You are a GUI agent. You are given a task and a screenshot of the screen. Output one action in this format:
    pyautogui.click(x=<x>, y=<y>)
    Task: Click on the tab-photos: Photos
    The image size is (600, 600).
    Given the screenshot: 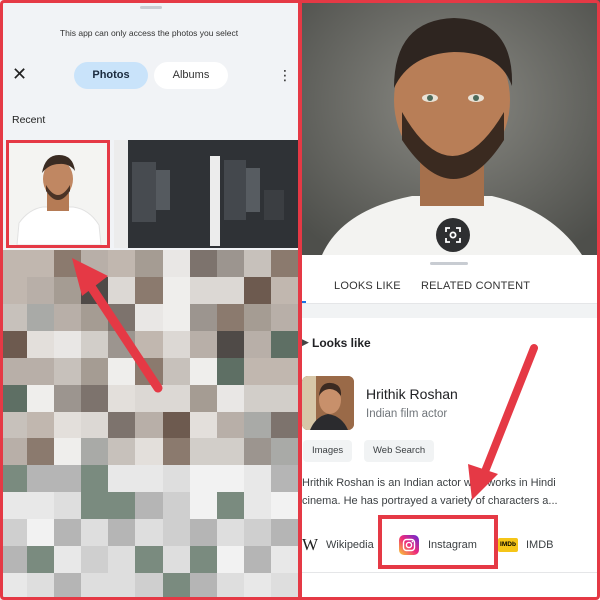 What is the action you would take?
    pyautogui.click(x=111, y=75)
    